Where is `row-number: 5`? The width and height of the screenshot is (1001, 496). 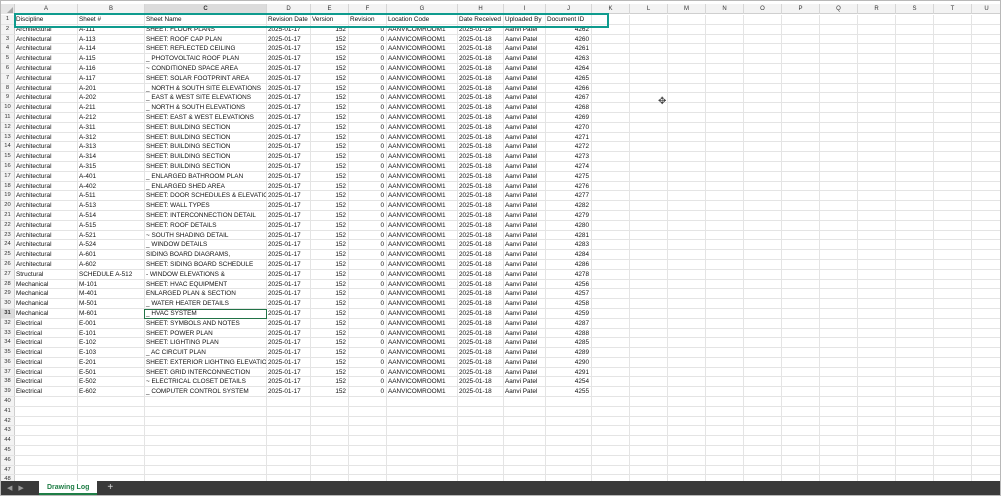 row-number: 5 is located at coordinates (8, 58).